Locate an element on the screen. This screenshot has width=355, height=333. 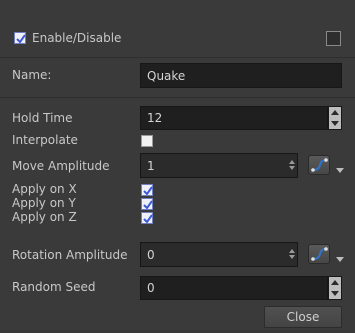
random-seed-field: 0 is located at coordinates (234, 288).